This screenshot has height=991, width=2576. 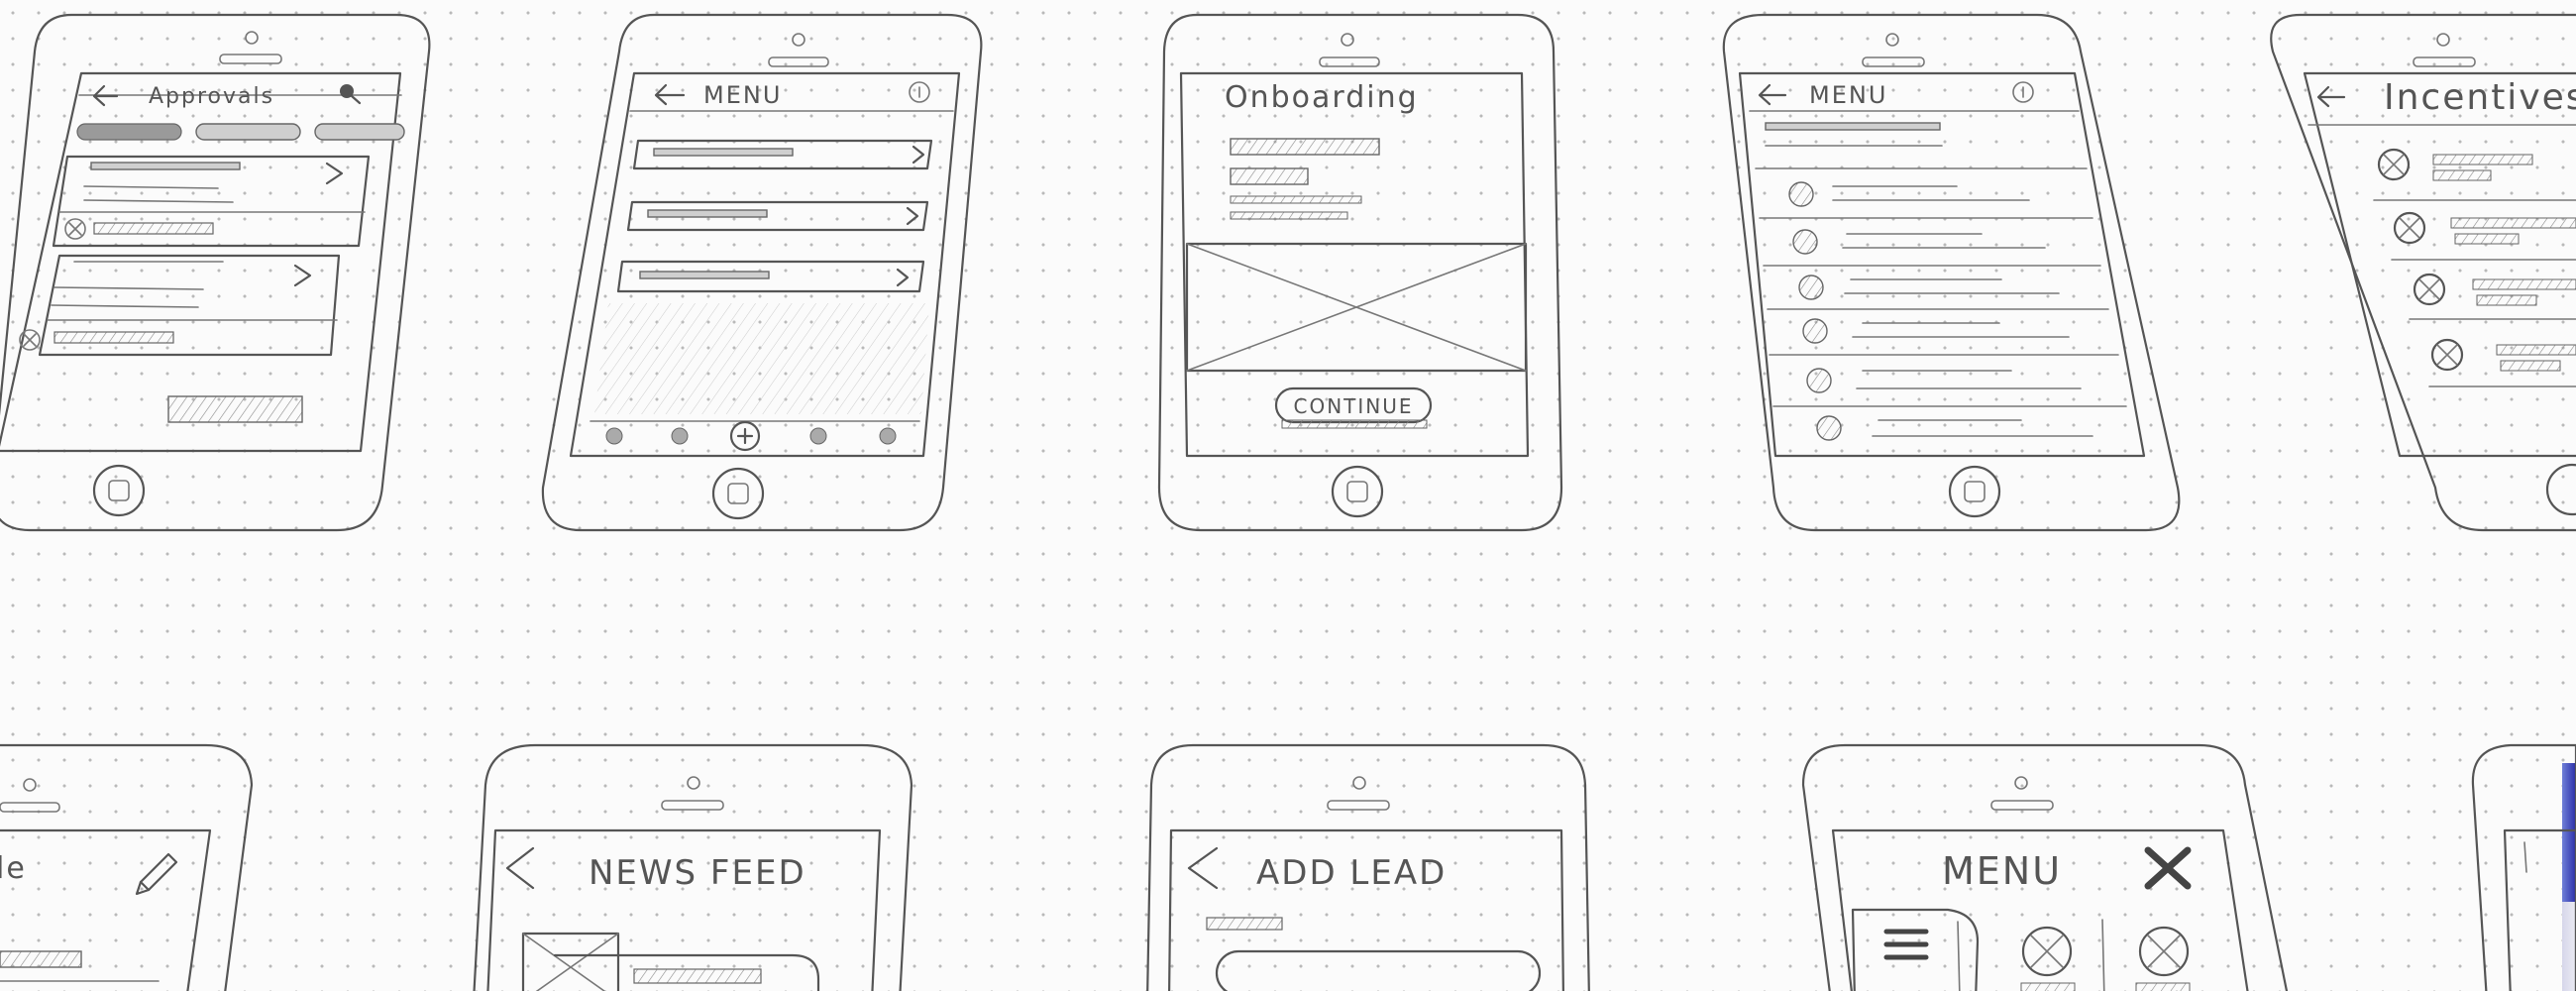 What do you see at coordinates (1322, 97) in the screenshot?
I see `screen-title-onboarding: Onboarding` at bounding box center [1322, 97].